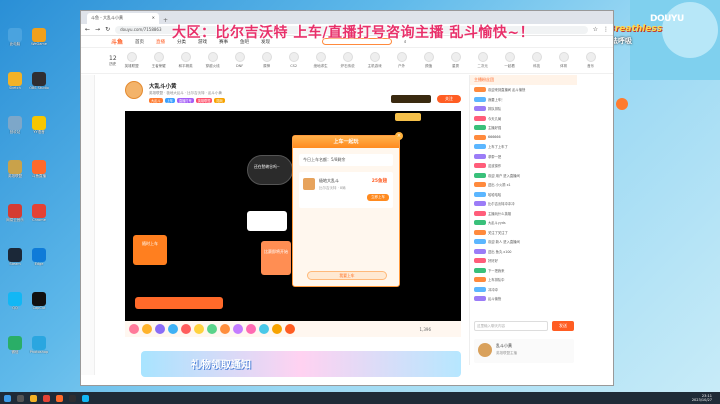  What do you see at coordinates (485, 350) in the screenshot?
I see `streamer-avatar` at bounding box center [485, 350].